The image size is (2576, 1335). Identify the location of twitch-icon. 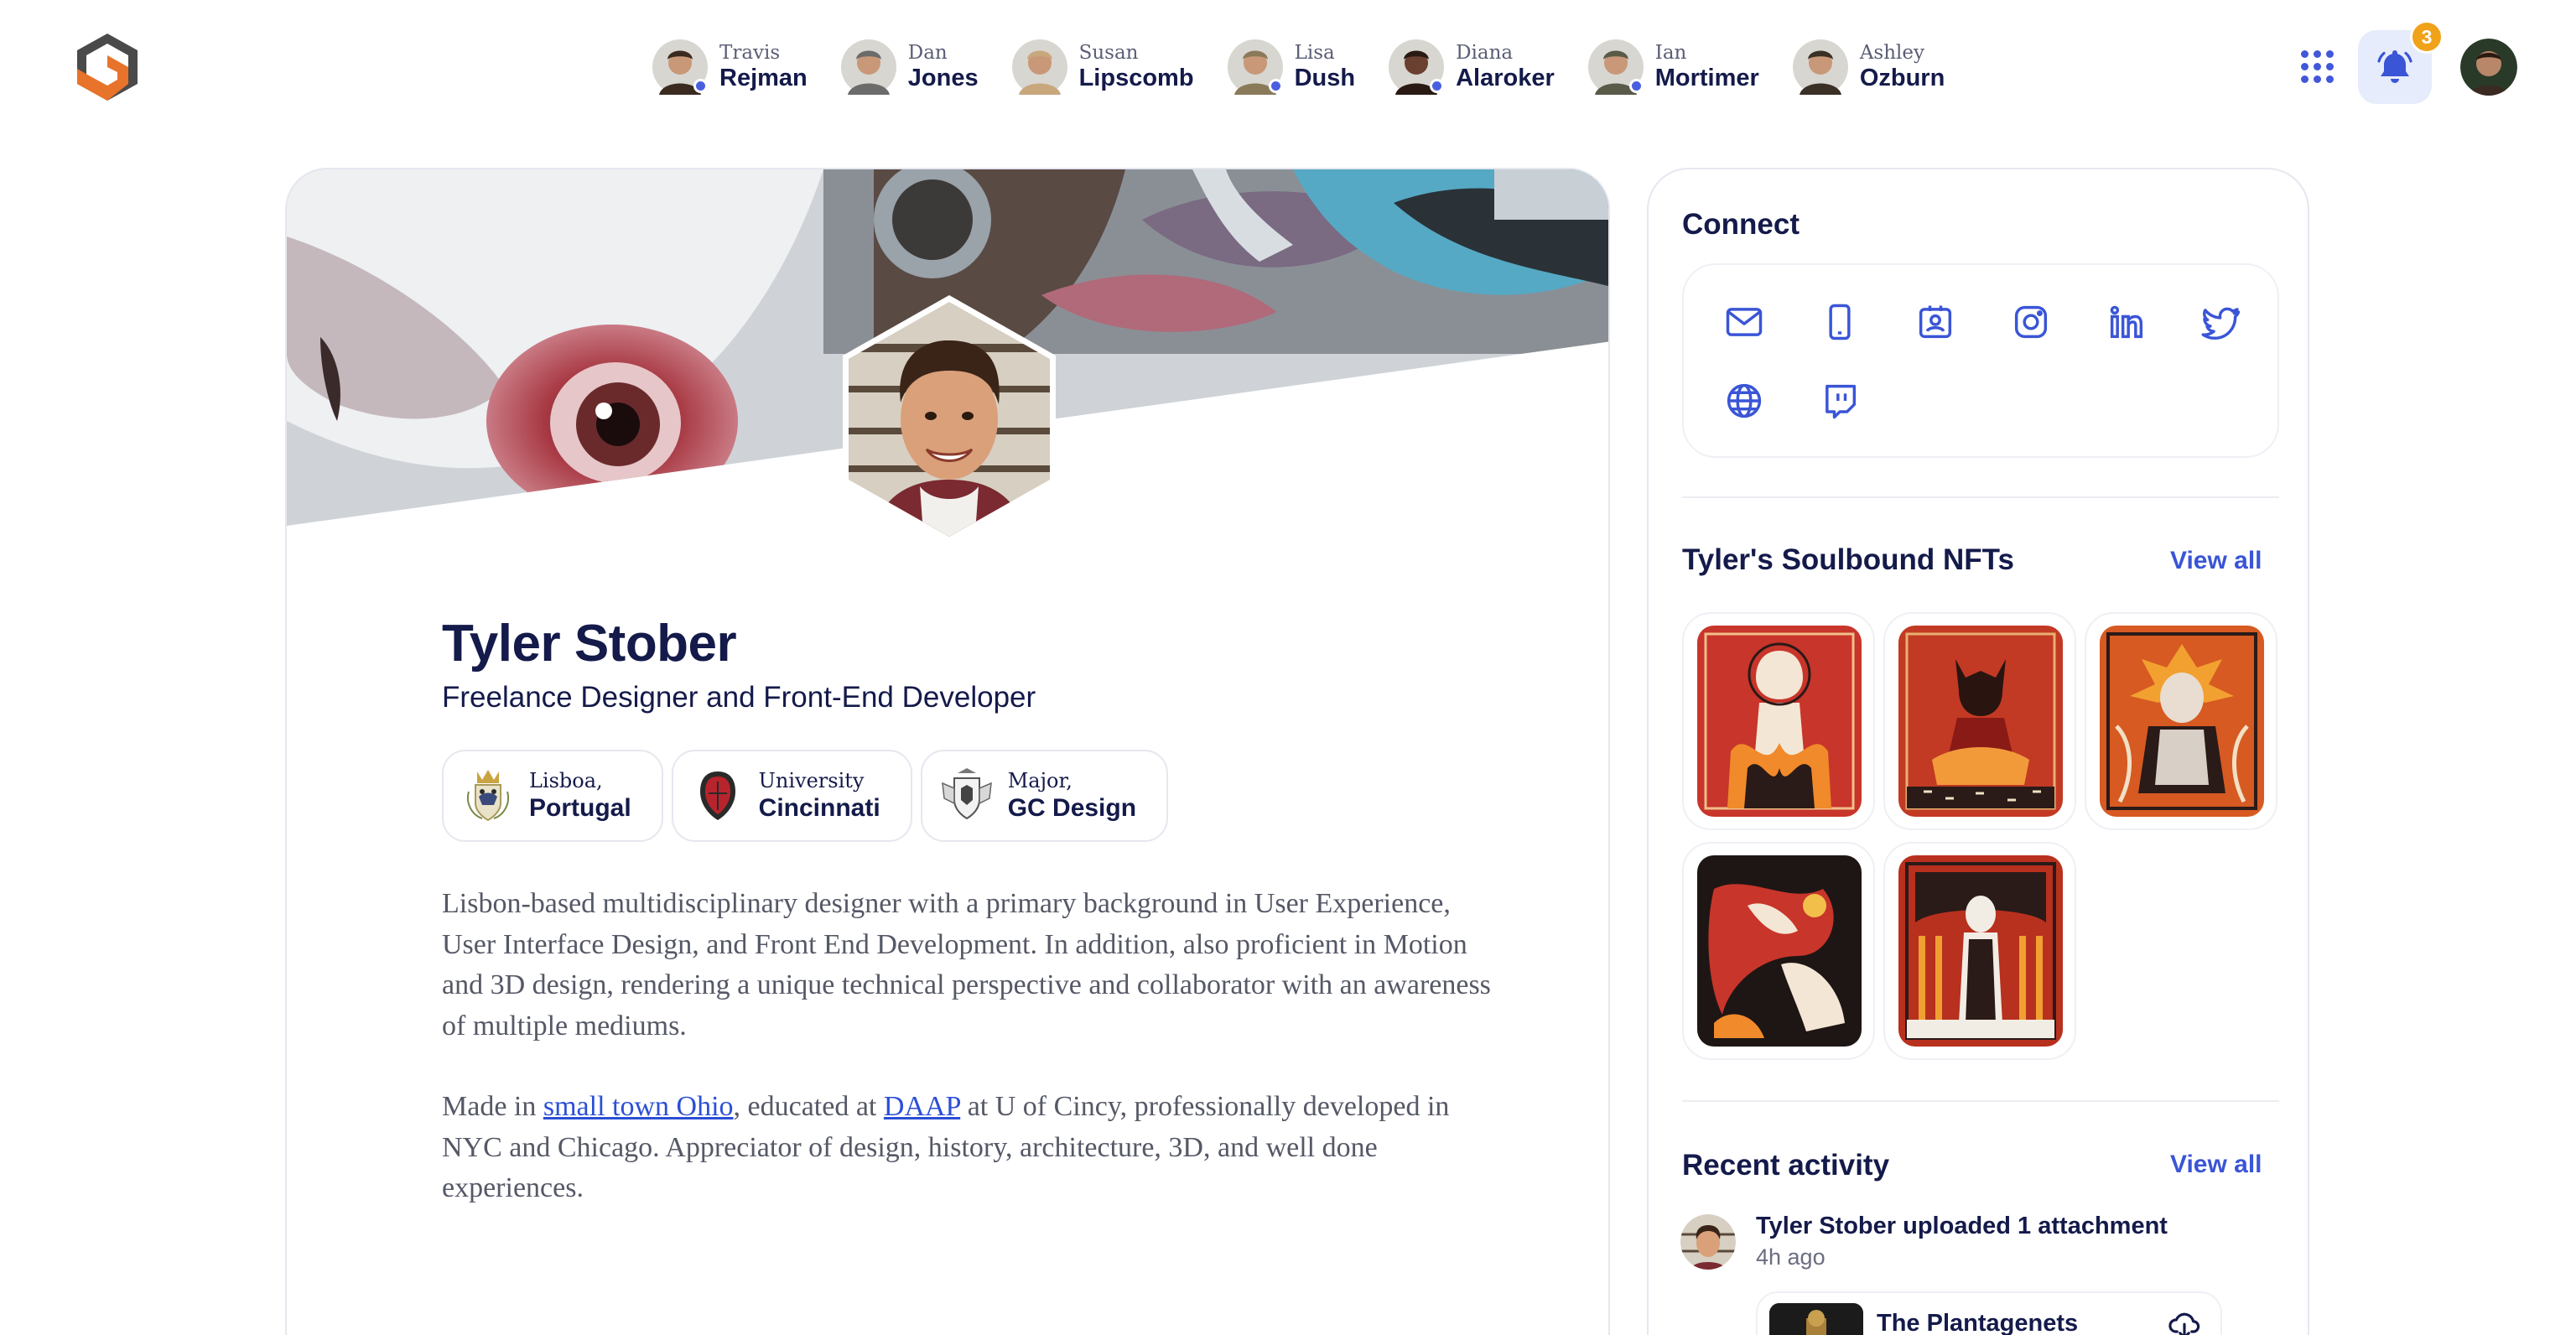
(1840, 401).